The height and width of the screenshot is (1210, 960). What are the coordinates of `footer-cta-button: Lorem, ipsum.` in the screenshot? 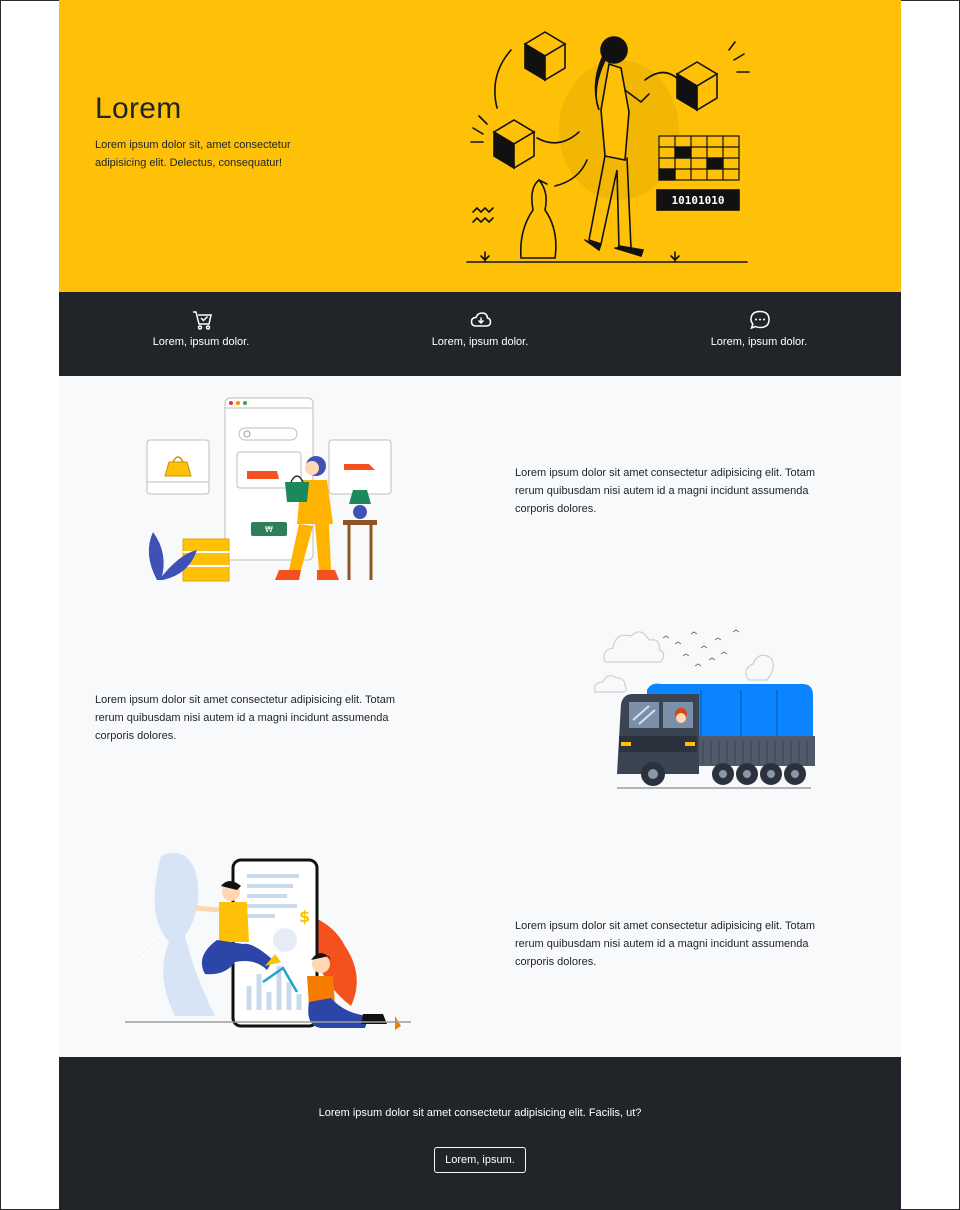 It's located at (480, 1160).